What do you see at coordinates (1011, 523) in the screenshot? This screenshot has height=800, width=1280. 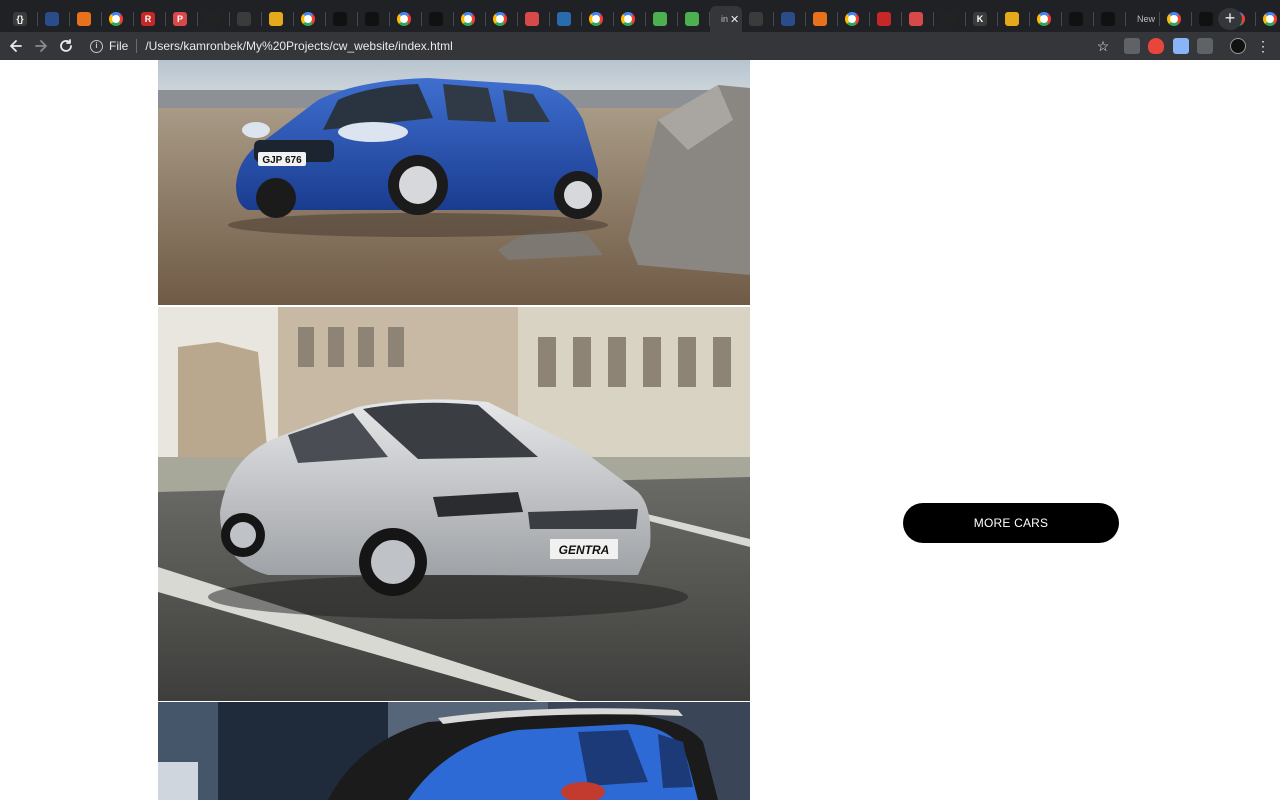 I see `more-cars-button: MORE CARS` at bounding box center [1011, 523].